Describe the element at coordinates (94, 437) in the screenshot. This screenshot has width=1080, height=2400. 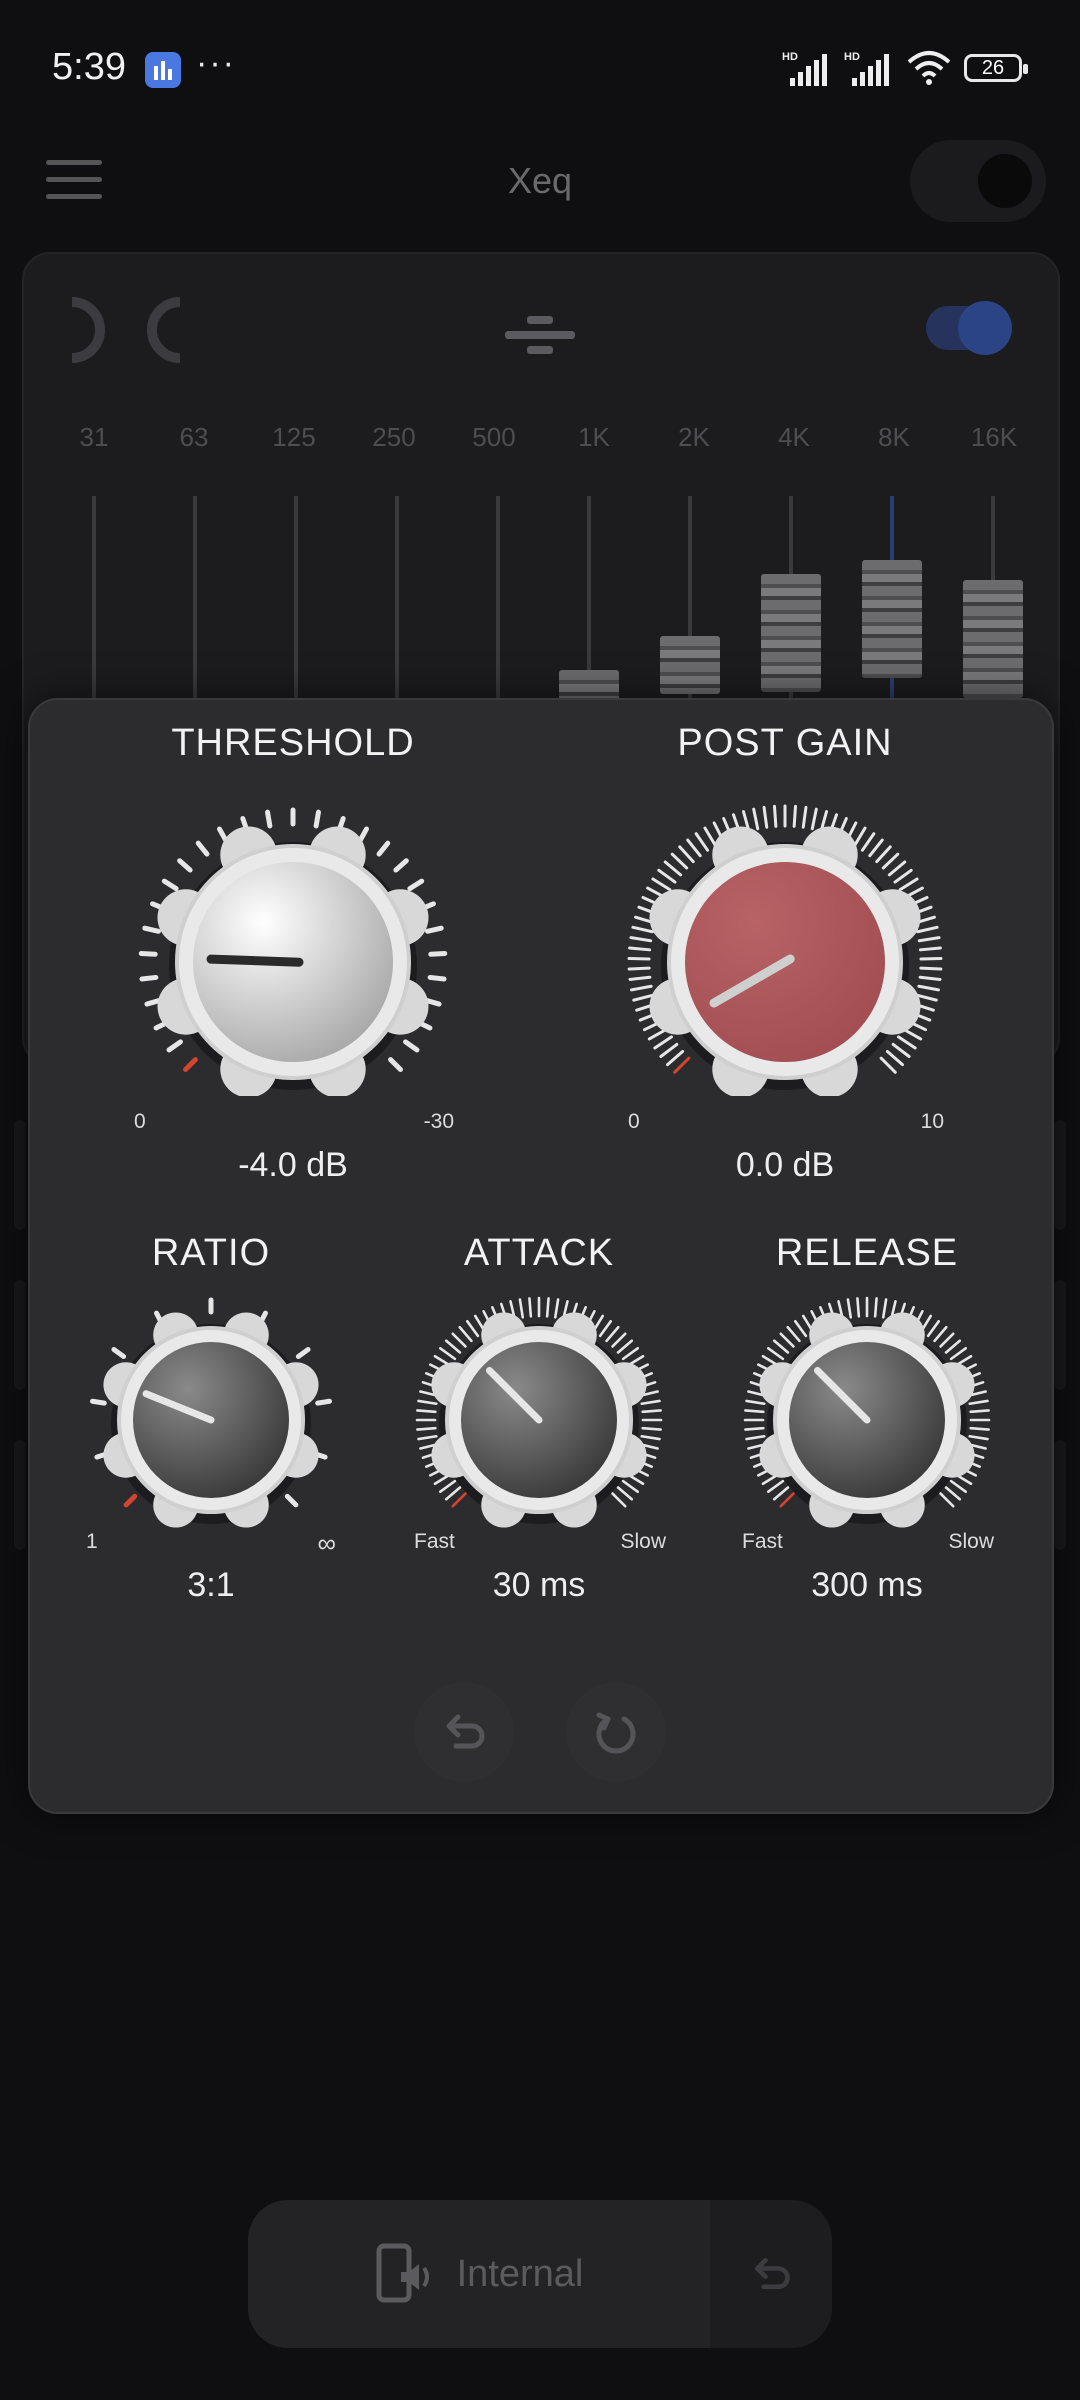
I see `eq-band-label: 31` at that location.